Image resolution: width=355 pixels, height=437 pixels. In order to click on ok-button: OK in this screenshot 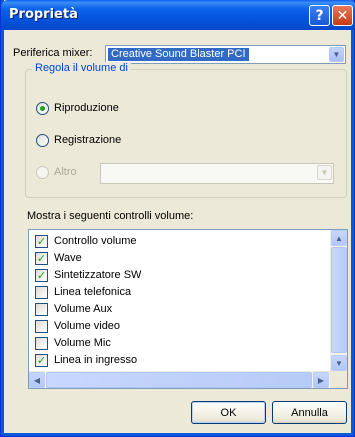, I will do `click(228, 412)`.